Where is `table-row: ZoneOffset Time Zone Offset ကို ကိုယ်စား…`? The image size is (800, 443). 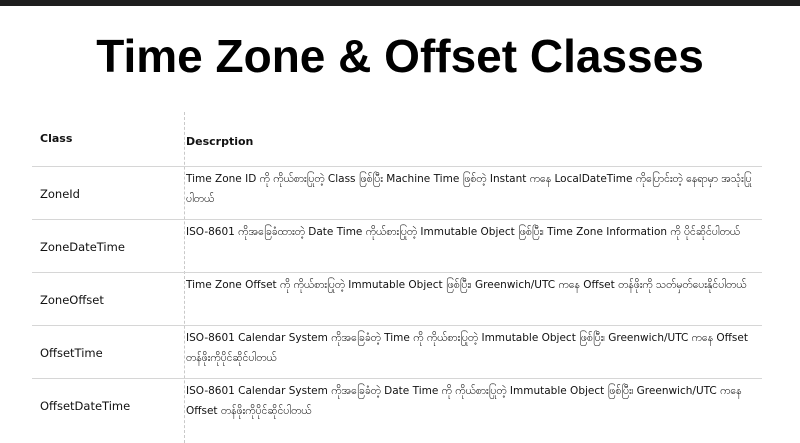
table-row: ZoneOffset Time Zone Offset ကို ကိုယ်စား… is located at coordinates (397, 299).